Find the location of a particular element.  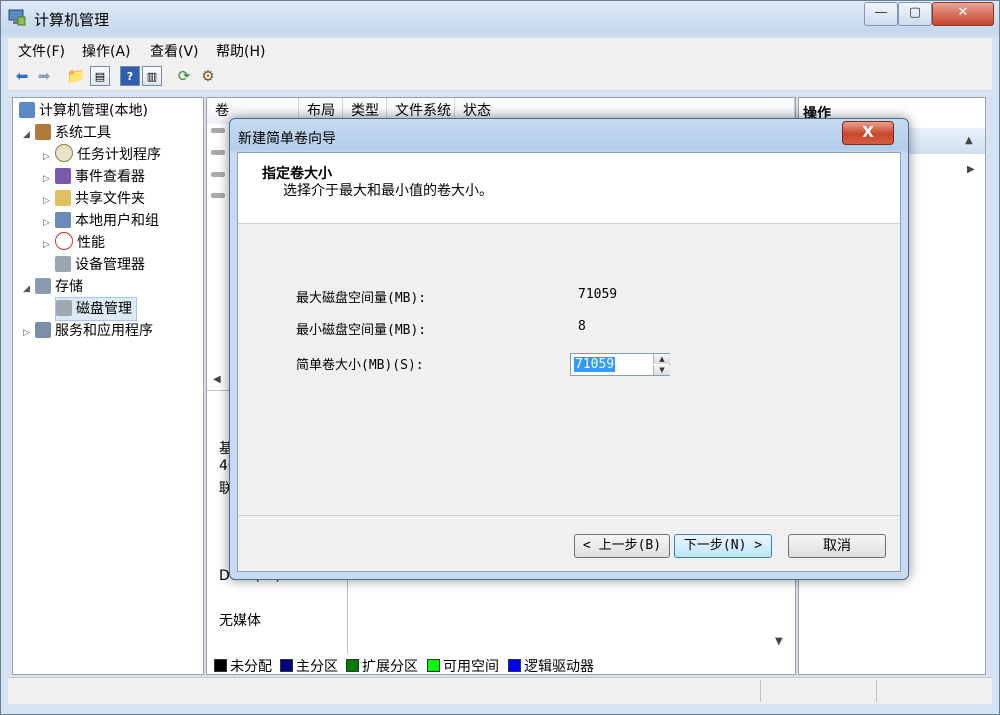

cancel-button: 取消 is located at coordinates (837, 546).